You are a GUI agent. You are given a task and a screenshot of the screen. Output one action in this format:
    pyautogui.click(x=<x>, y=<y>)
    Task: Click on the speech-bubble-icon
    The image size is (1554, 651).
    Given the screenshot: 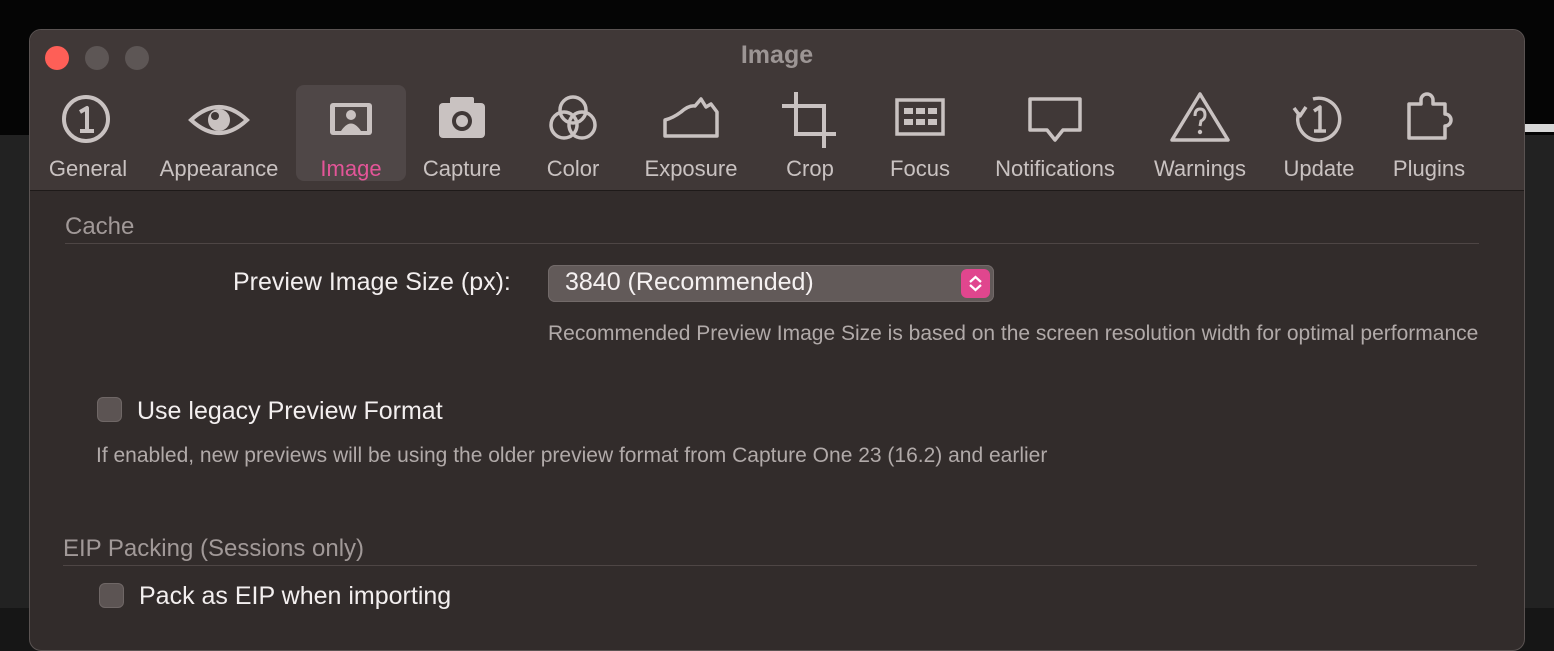 What is the action you would take?
    pyautogui.click(x=1055, y=119)
    